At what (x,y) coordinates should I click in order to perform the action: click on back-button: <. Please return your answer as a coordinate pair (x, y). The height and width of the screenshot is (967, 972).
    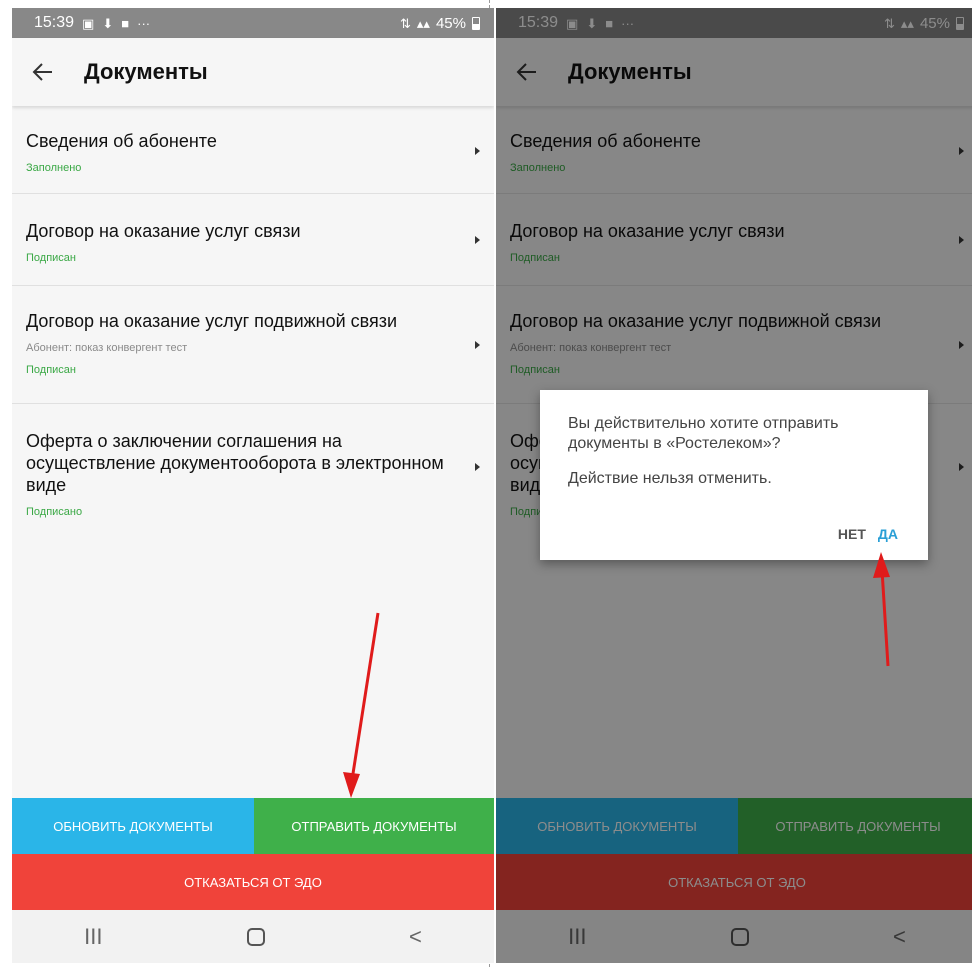
    Looking at the image, I should click on (415, 937).